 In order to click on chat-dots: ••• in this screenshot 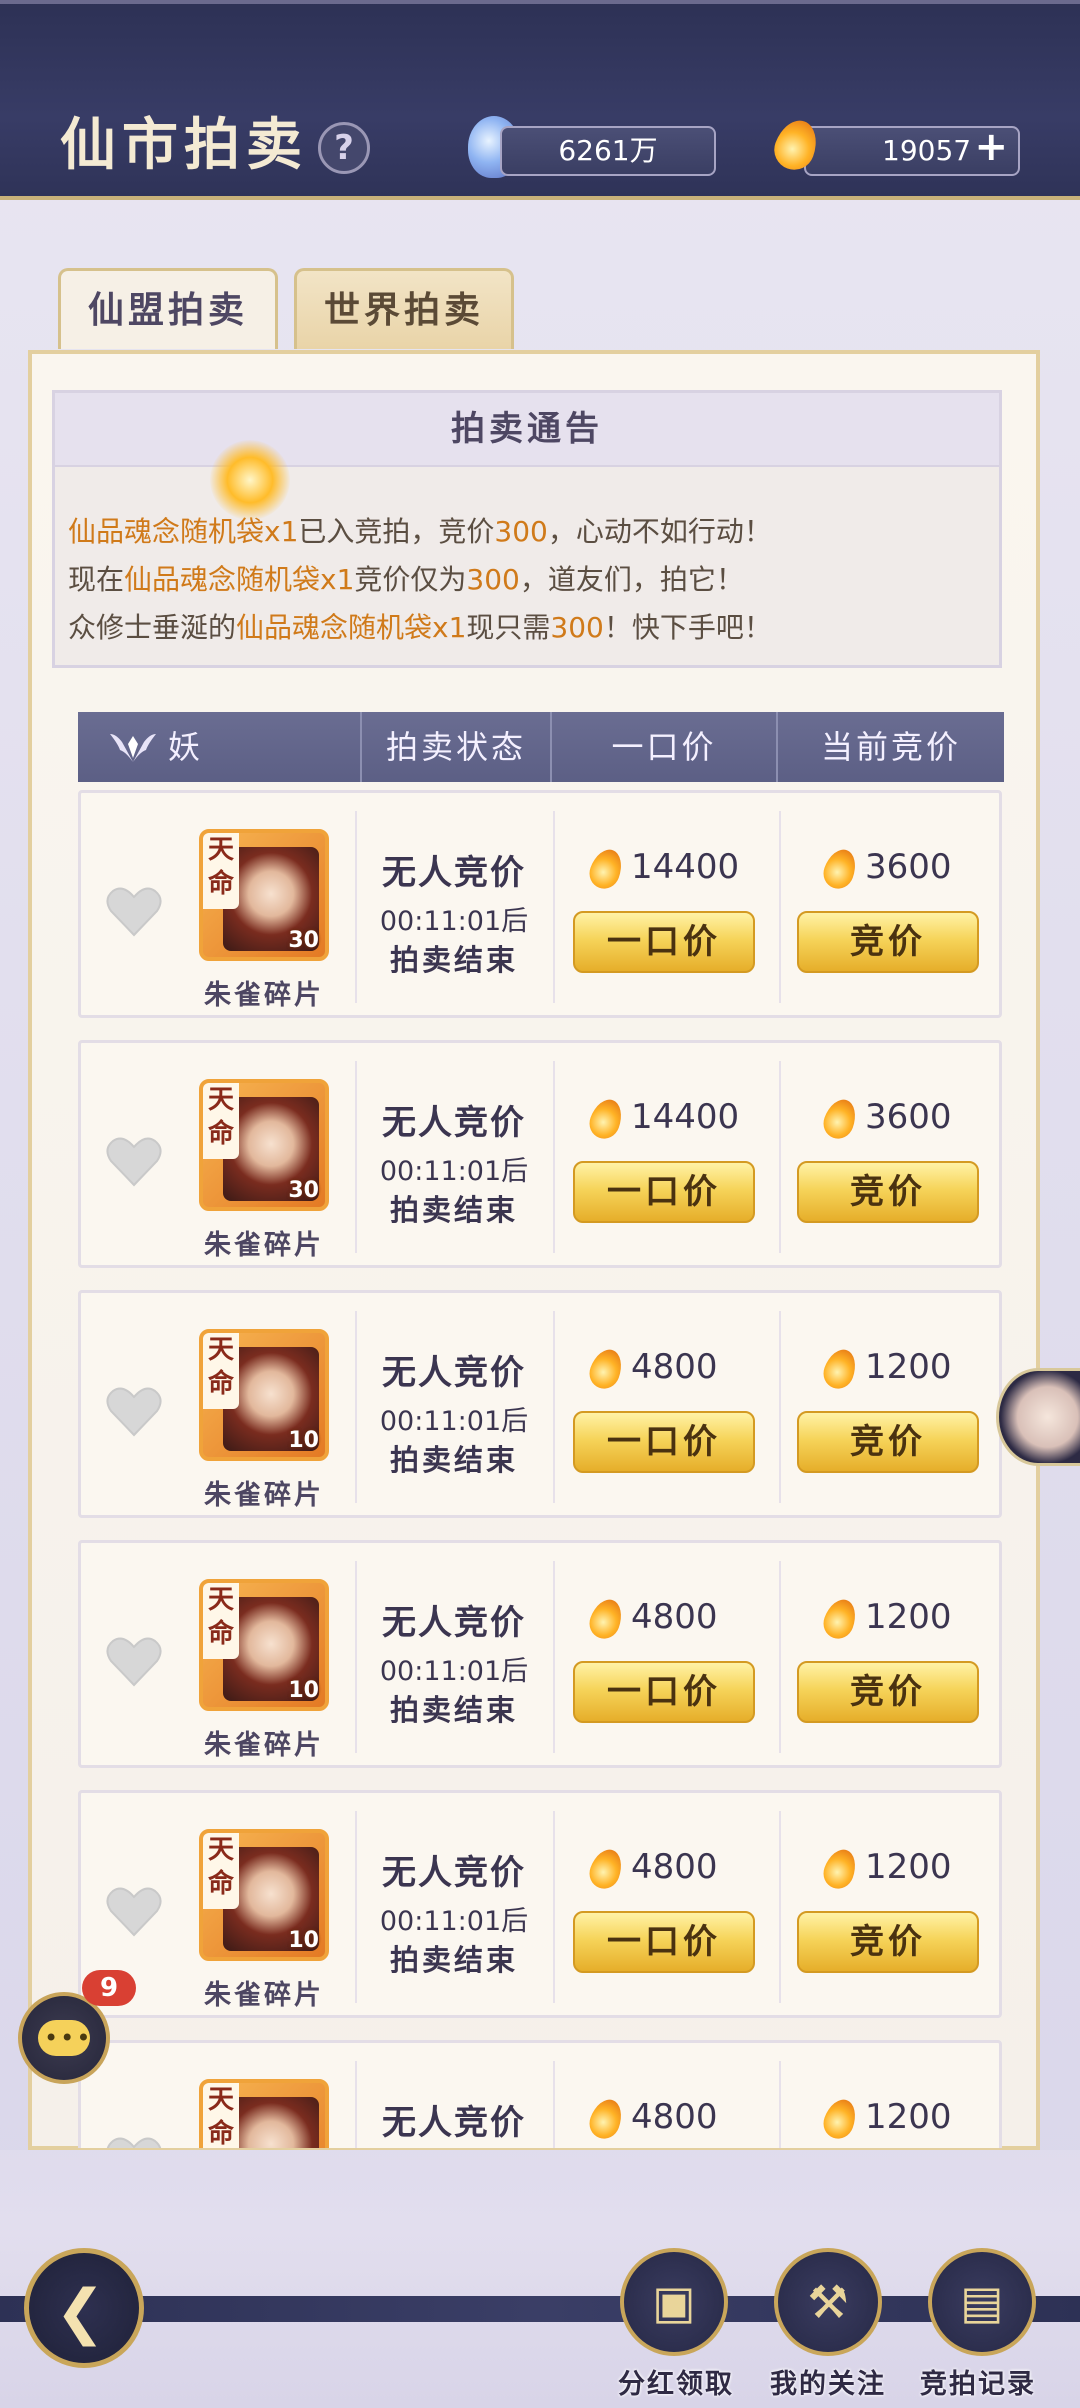, I will do `click(68, 2038)`.